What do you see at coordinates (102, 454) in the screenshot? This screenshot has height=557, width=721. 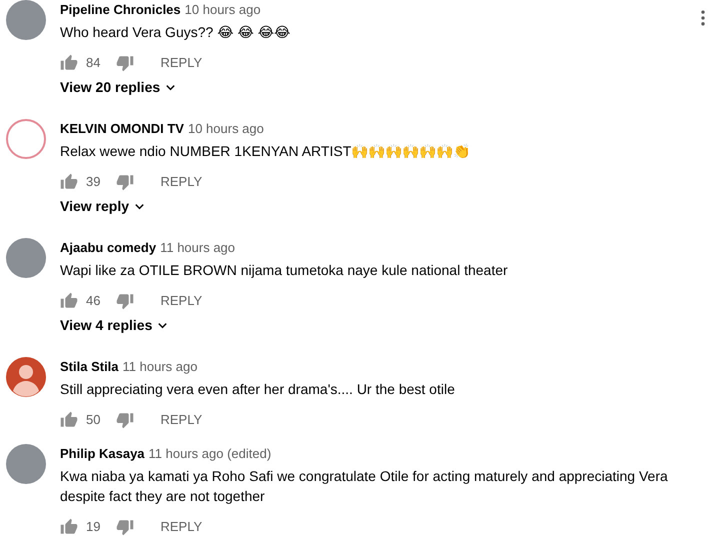 I see `author-name: Philip Kasaya` at bounding box center [102, 454].